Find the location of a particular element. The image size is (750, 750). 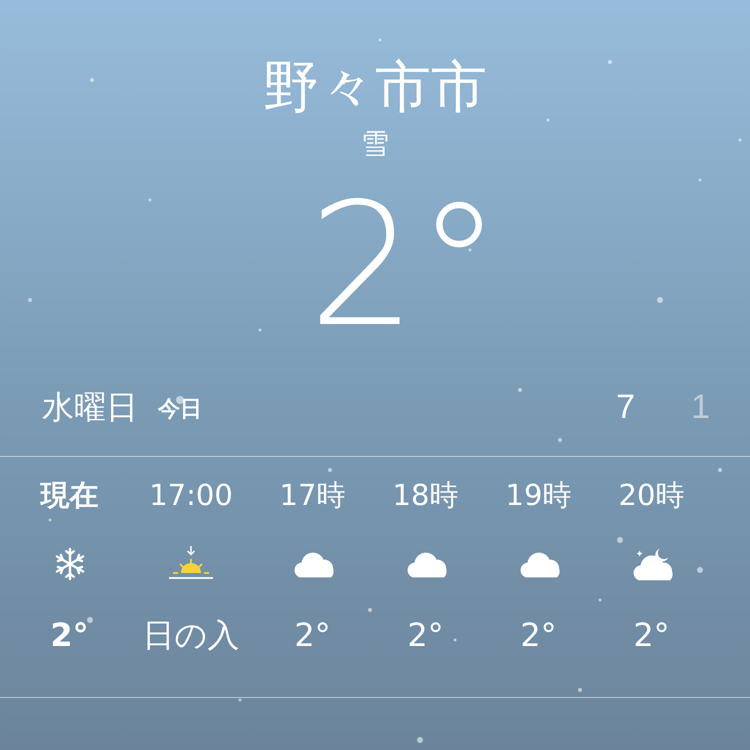

hour-label: 17:00 is located at coordinates (191, 495).